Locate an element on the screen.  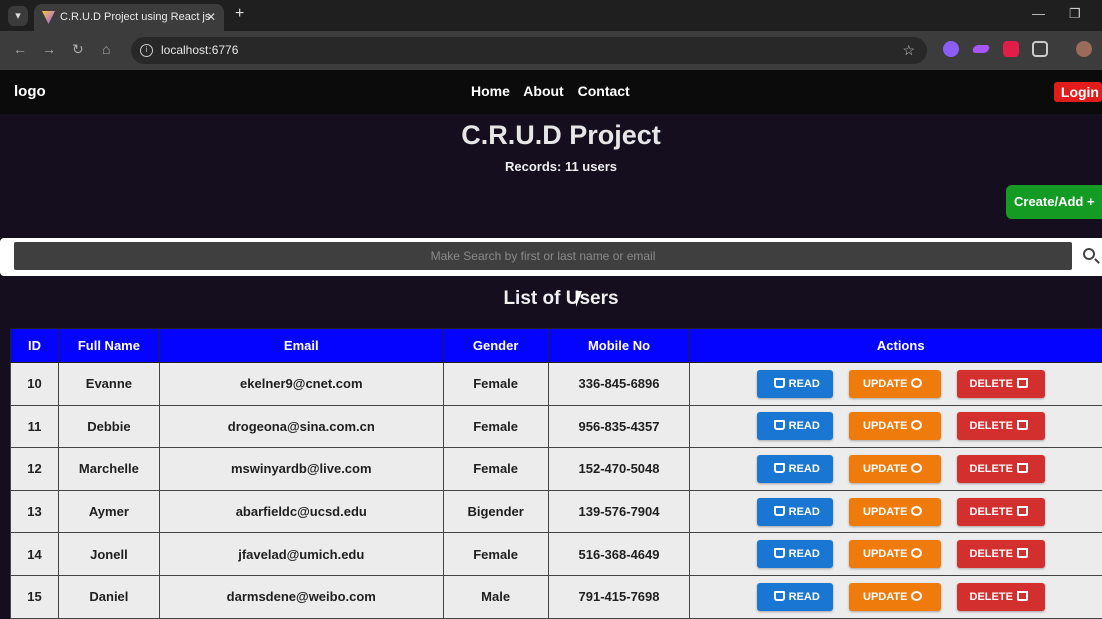
nav-link-about: About is located at coordinates (543, 91).